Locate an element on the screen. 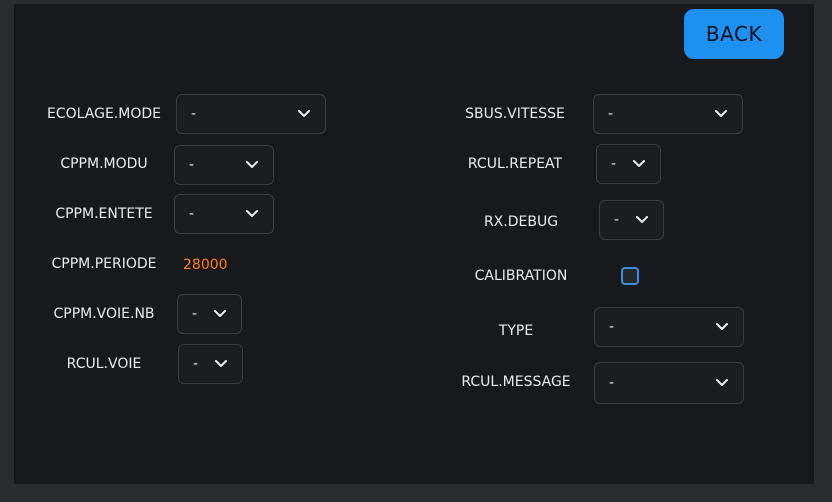  rcul-message-label: RCUL.MESSAGE is located at coordinates (516, 382).